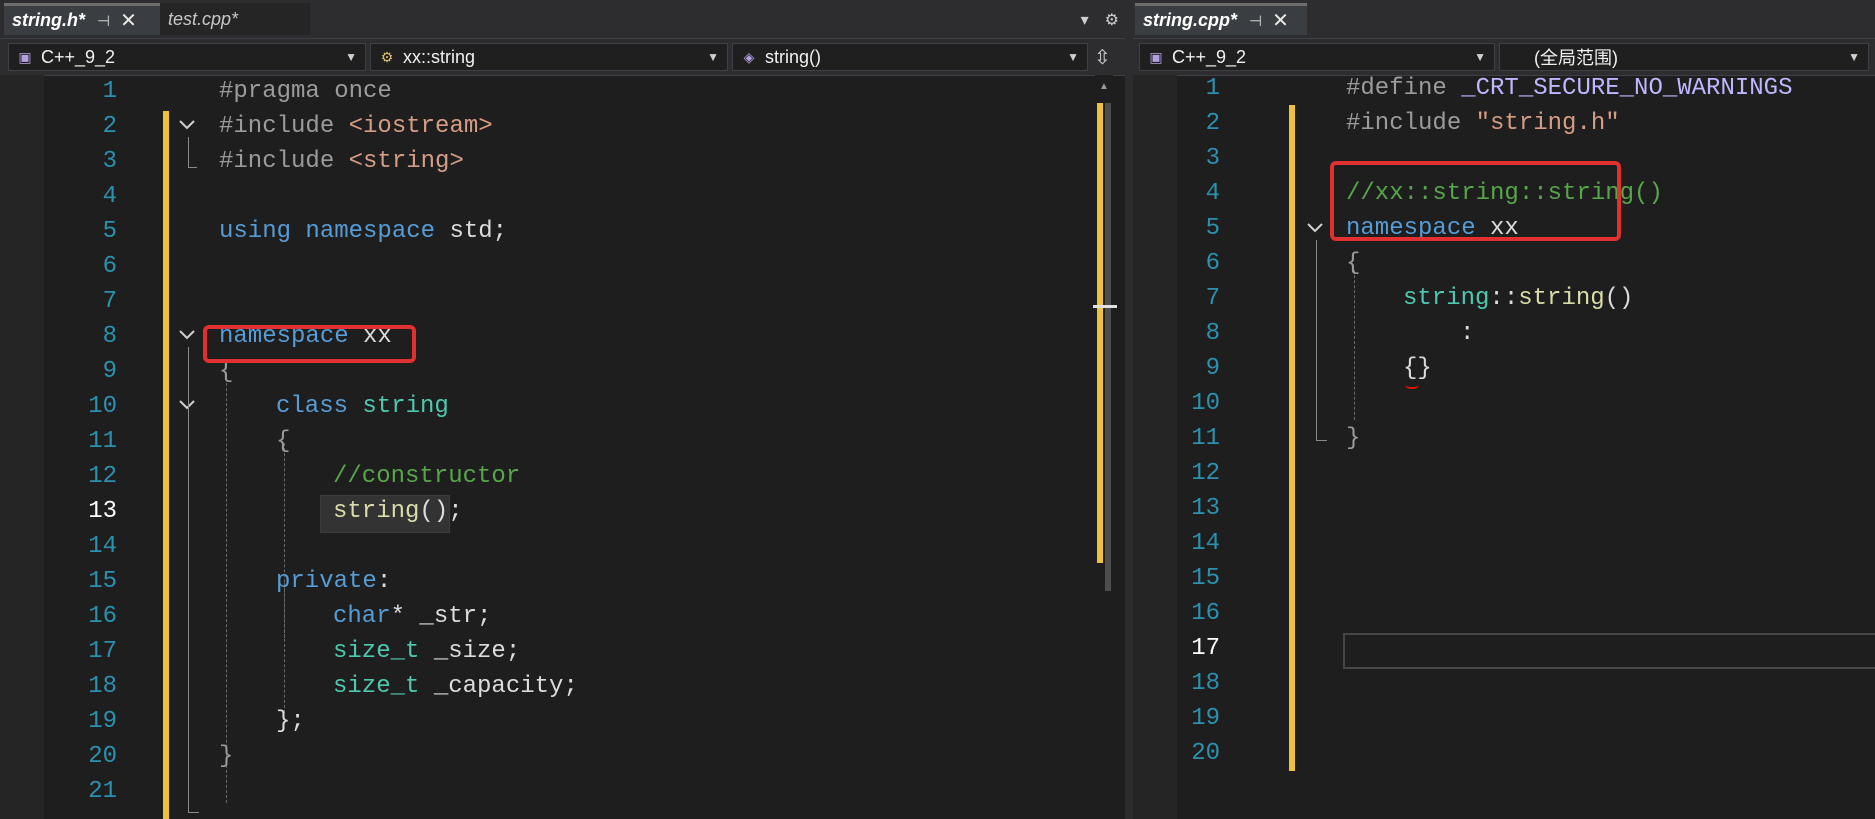 The image size is (1875, 819). Describe the element at coordinates (1467, 333) in the screenshot. I see `code-line-8: :` at that location.